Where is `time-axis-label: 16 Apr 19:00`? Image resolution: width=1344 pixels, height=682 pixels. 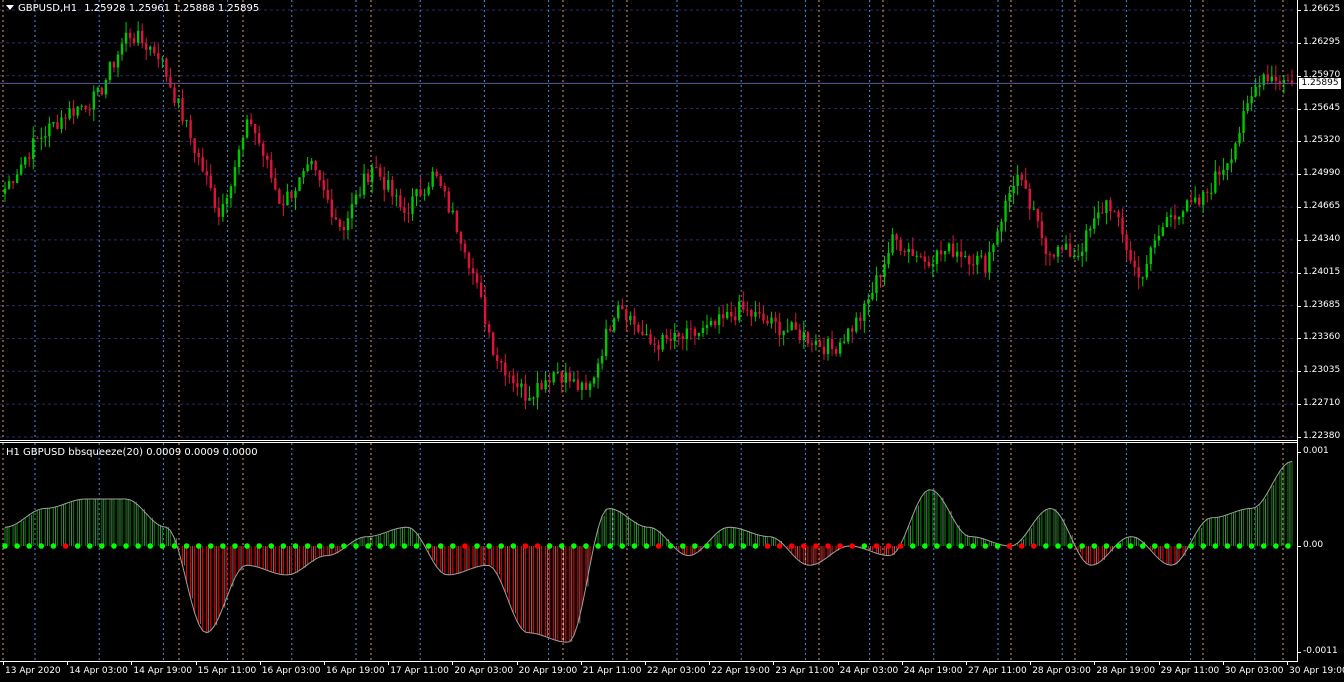 time-axis-label: 16 Apr 19:00 is located at coordinates (355, 671).